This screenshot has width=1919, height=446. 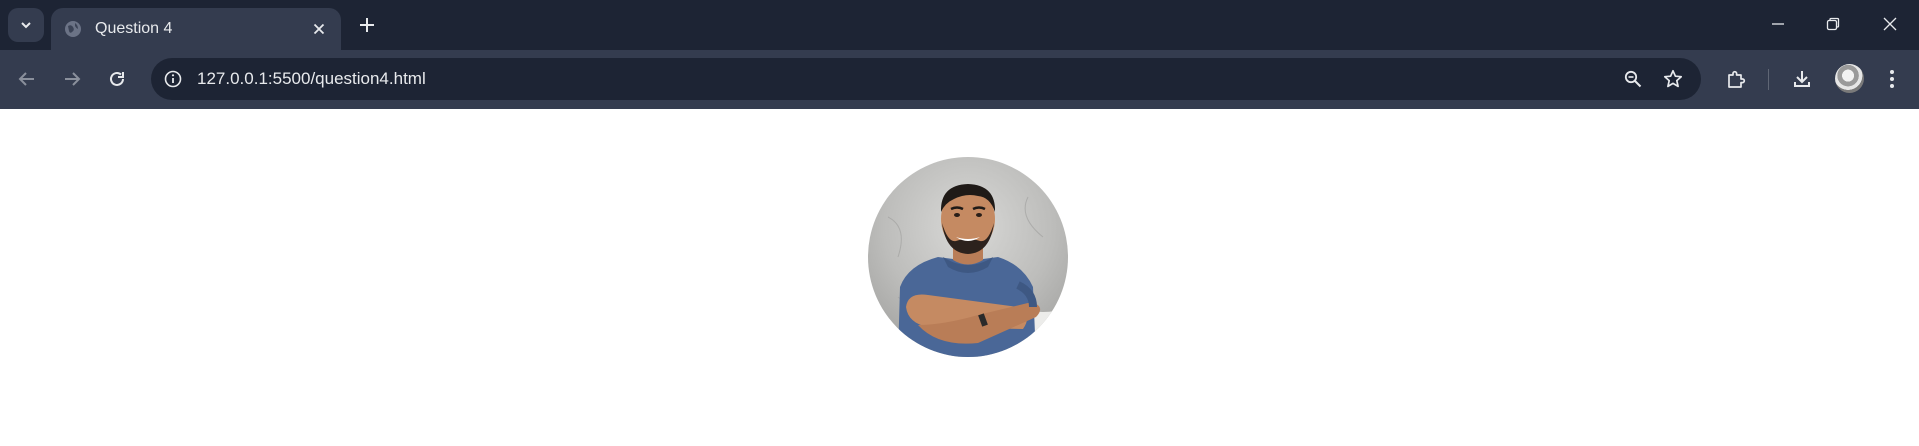 I want to click on zoom-button, so click(x=1633, y=79).